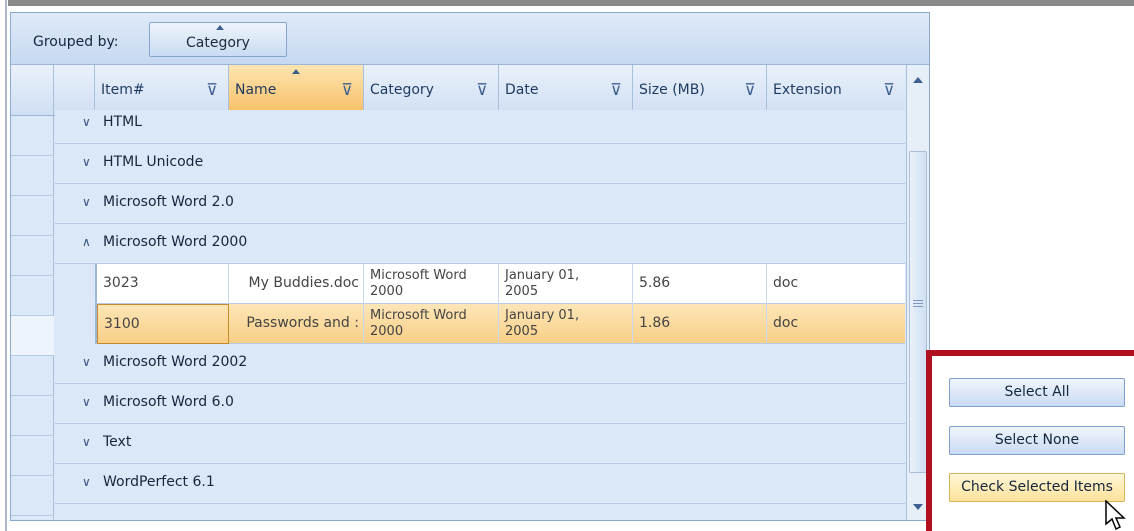  What do you see at coordinates (163, 324) in the screenshot?
I see `cell-item: 3100` at bounding box center [163, 324].